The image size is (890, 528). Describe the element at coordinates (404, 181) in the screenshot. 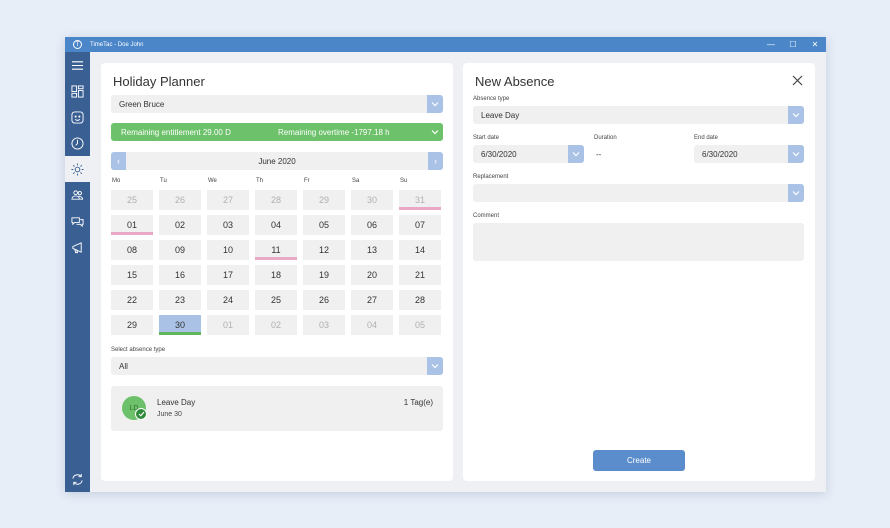

I see `weekday-label: Su` at that location.